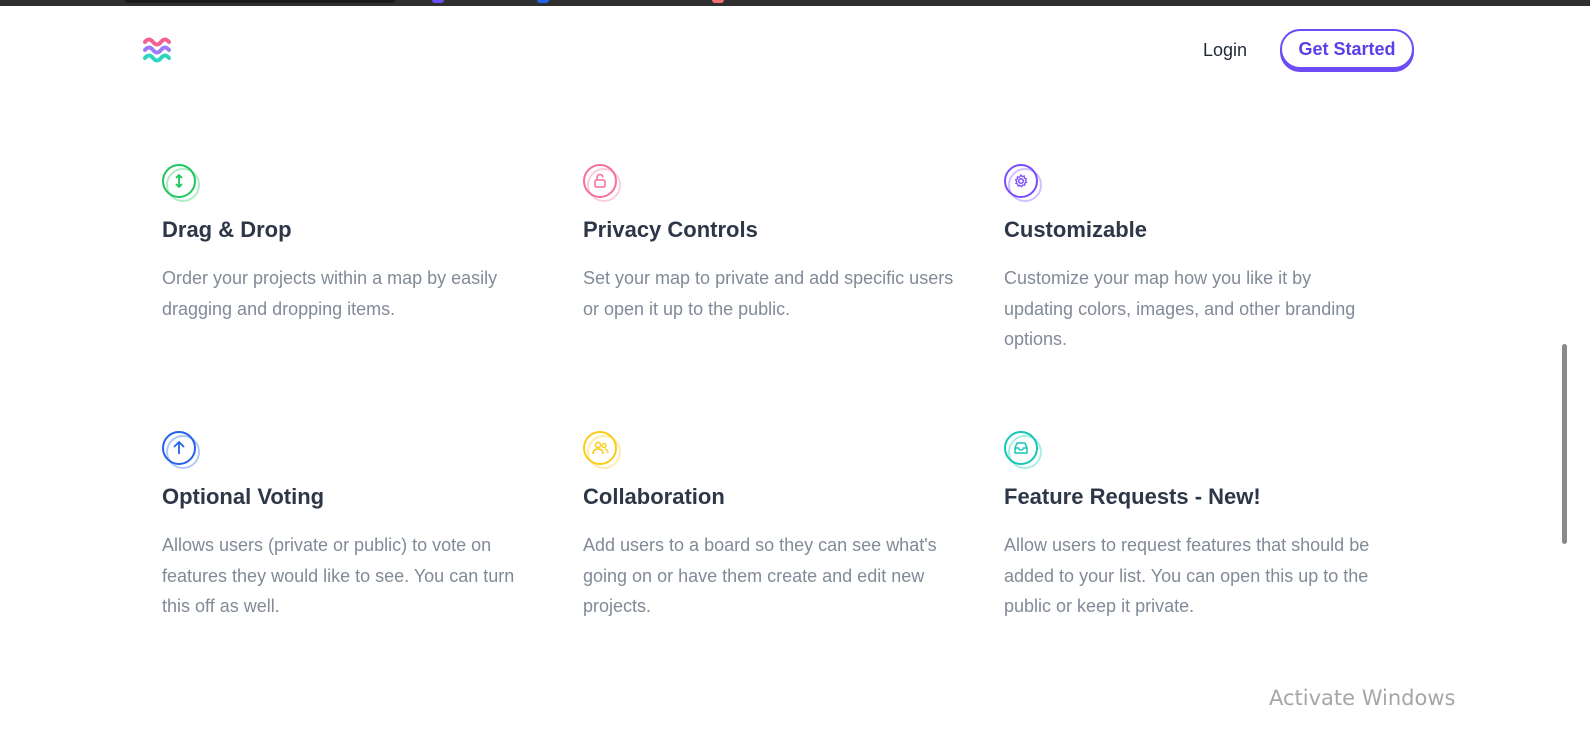 The width and height of the screenshot is (1590, 732). What do you see at coordinates (1023, 450) in the screenshot?
I see `inbox-icon` at bounding box center [1023, 450].